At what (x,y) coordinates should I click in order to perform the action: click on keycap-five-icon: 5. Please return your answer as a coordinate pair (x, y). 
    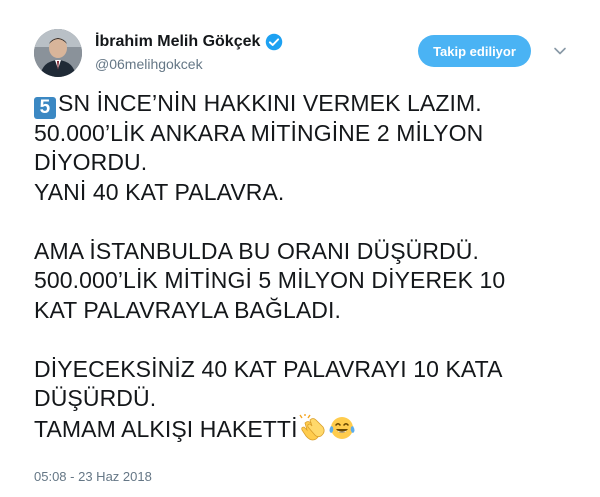
    Looking at the image, I should click on (45, 108).